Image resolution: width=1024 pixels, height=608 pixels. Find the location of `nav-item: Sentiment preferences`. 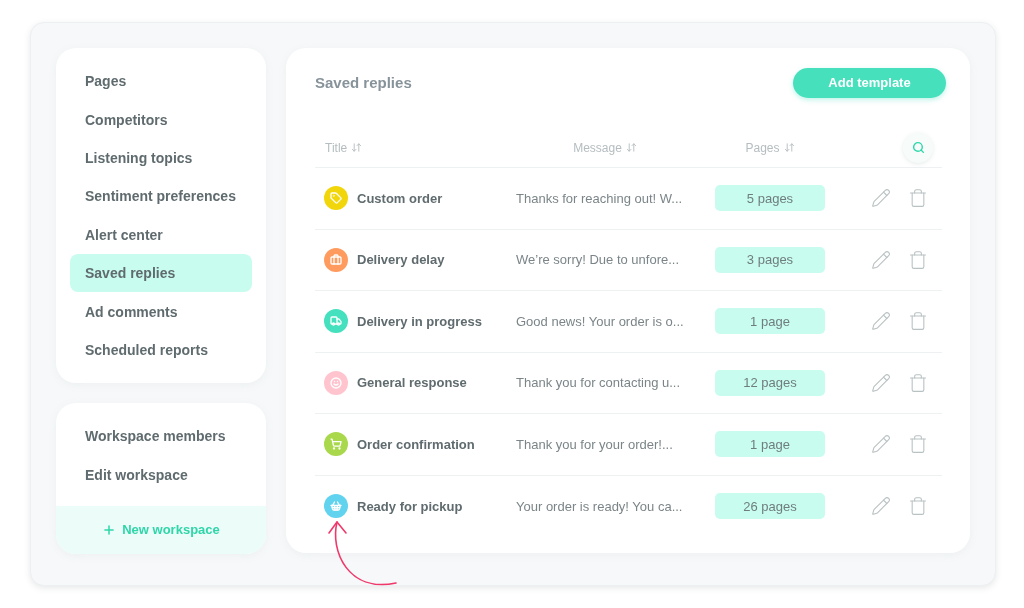

nav-item: Sentiment preferences is located at coordinates (161, 196).